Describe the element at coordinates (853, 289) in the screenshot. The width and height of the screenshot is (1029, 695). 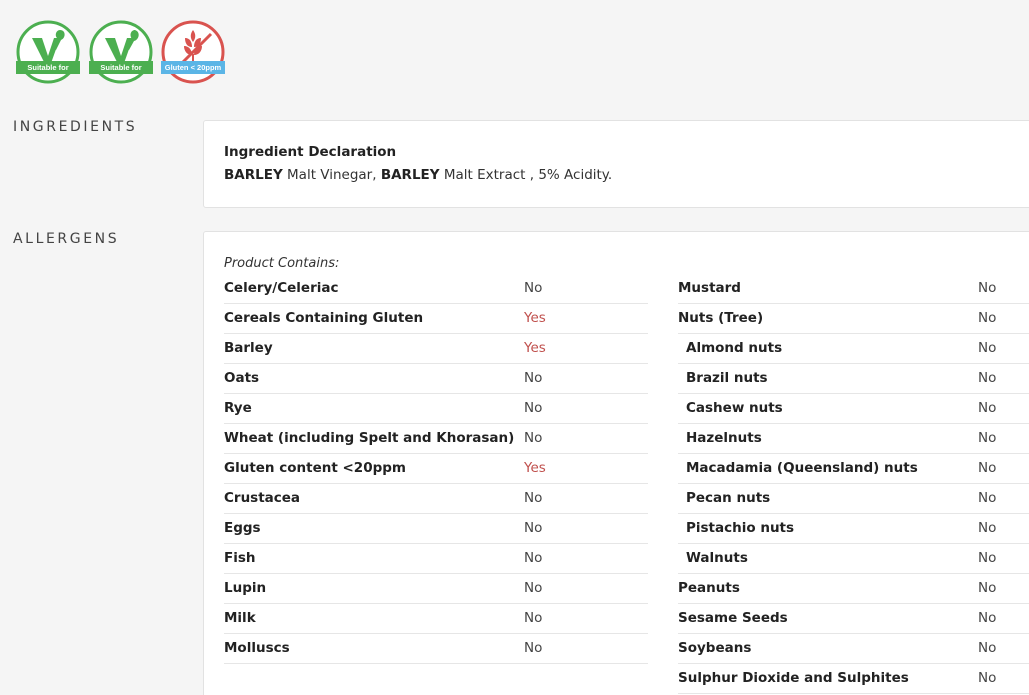
I see `allergen-row: Mustard No` at that location.